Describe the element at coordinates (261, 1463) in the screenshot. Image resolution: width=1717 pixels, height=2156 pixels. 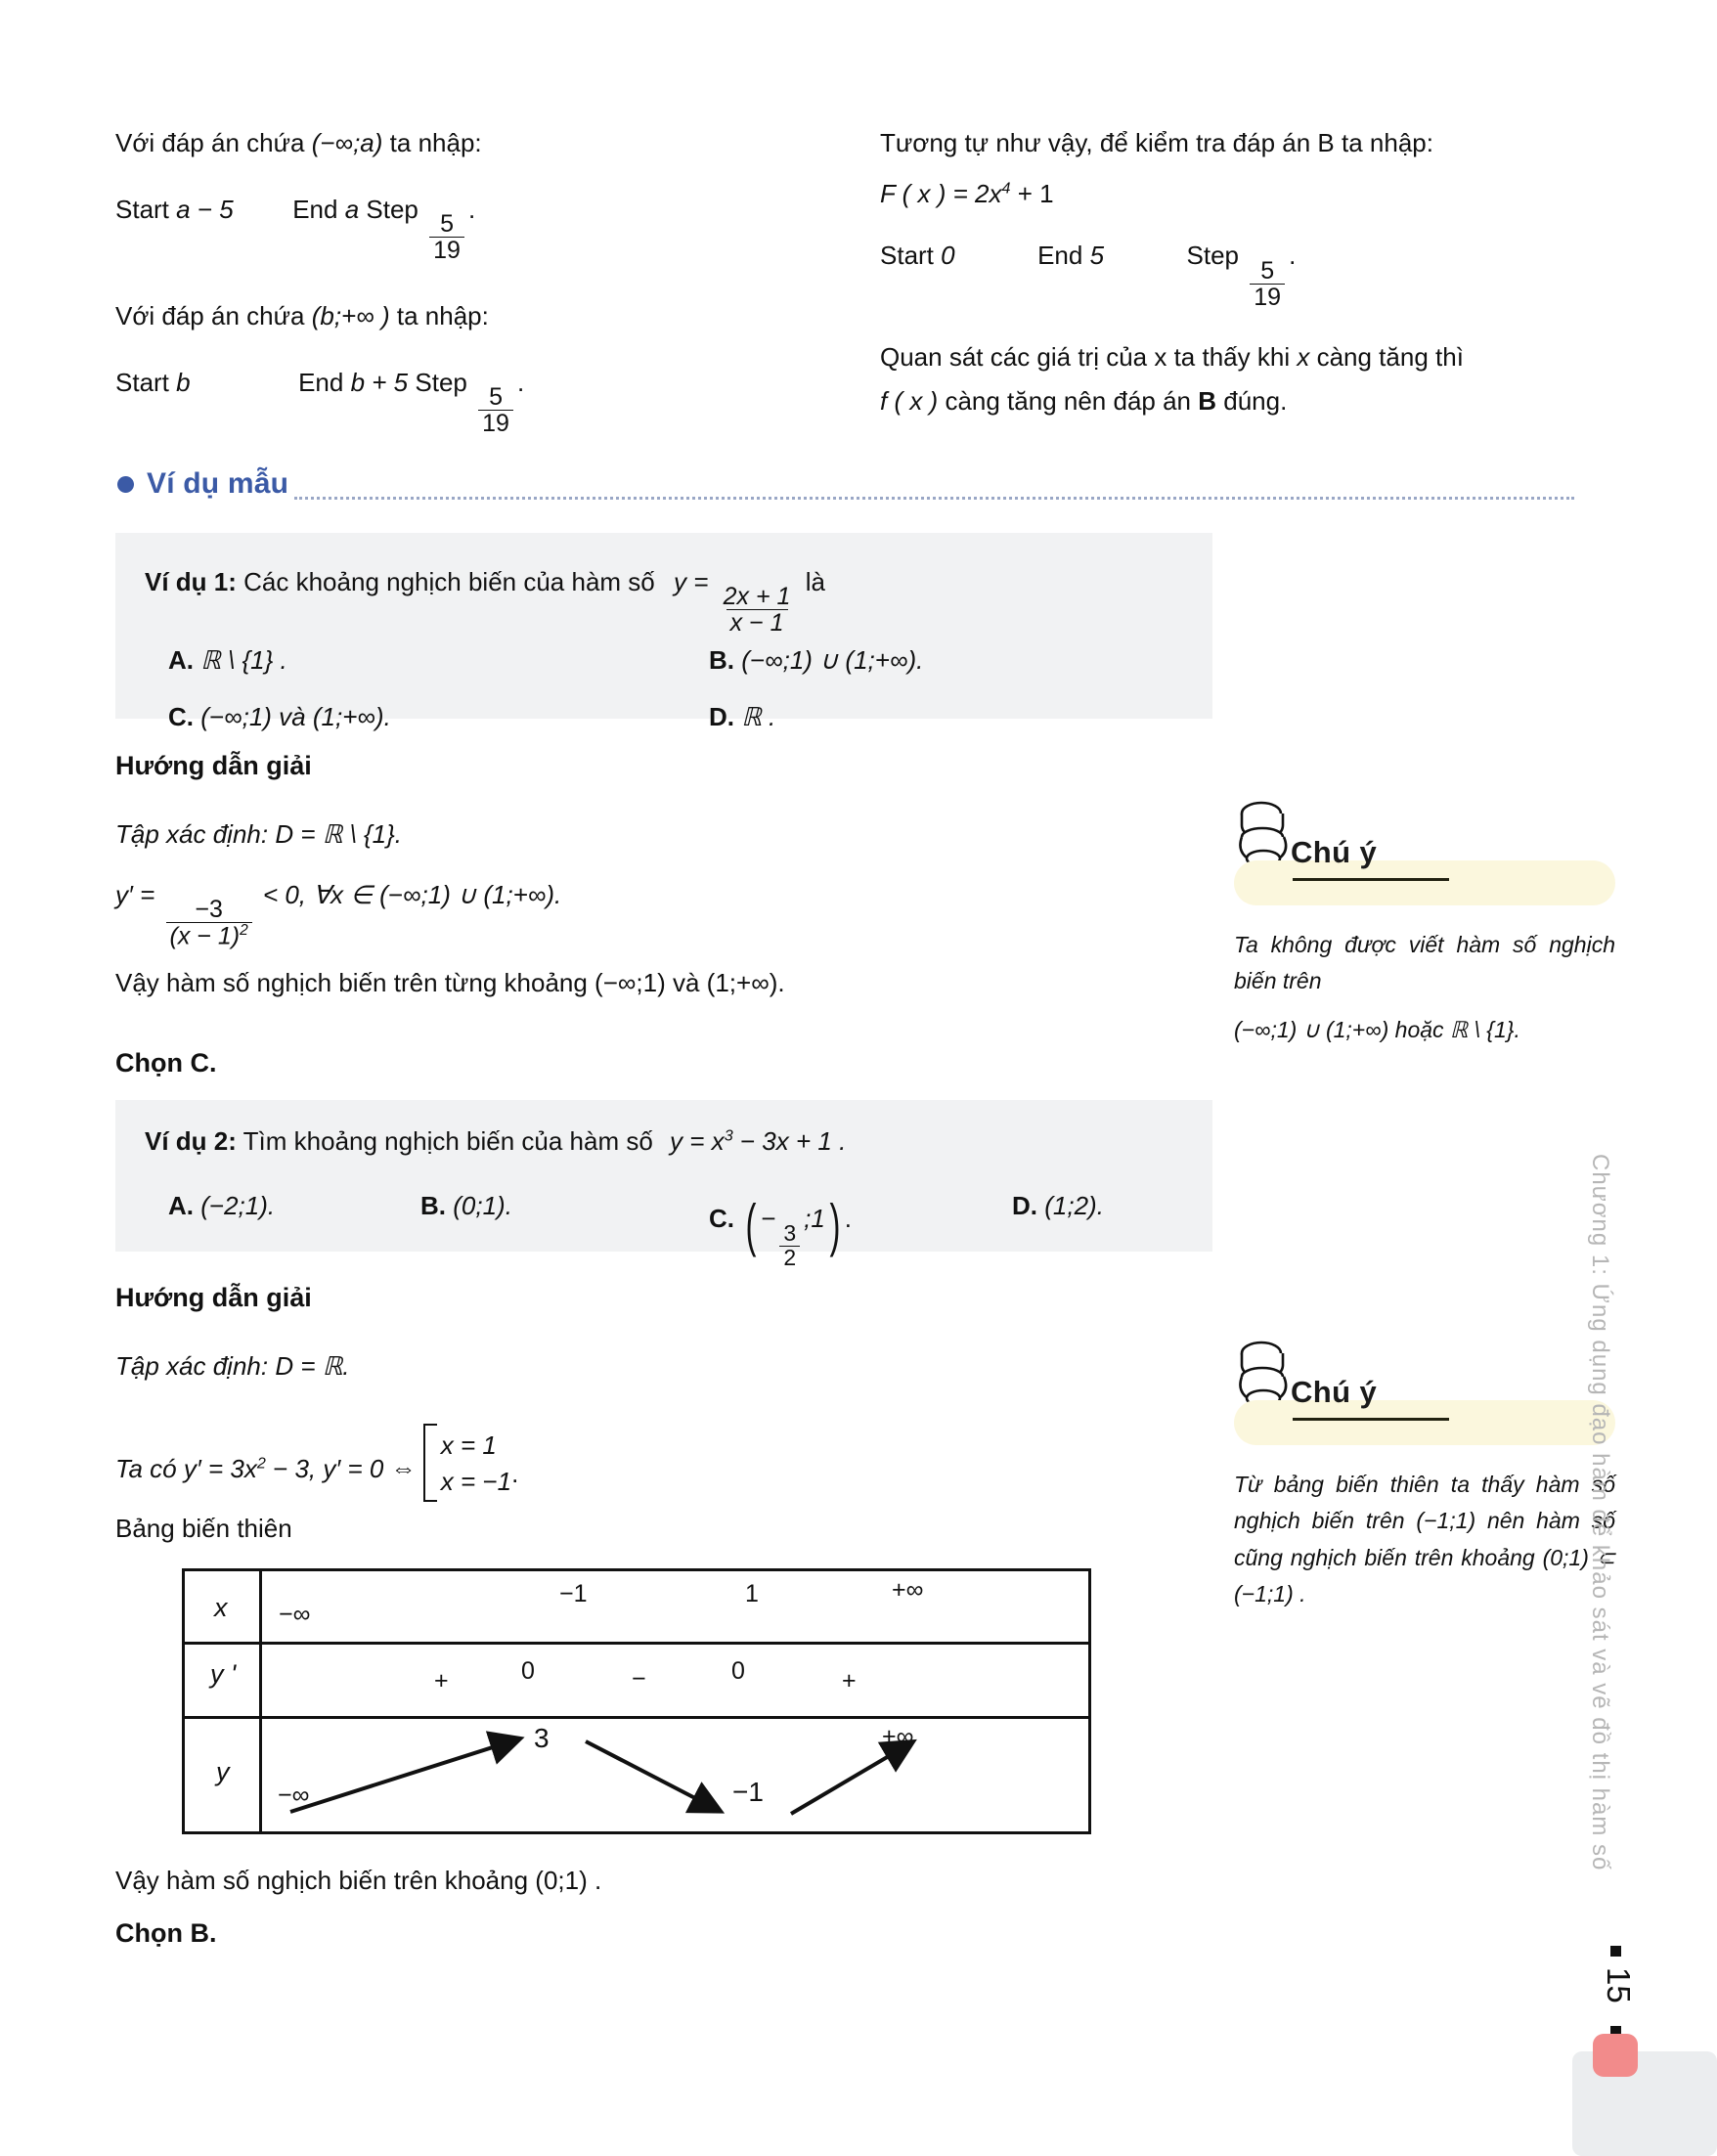
I see `derivative-exponent: 2` at that location.